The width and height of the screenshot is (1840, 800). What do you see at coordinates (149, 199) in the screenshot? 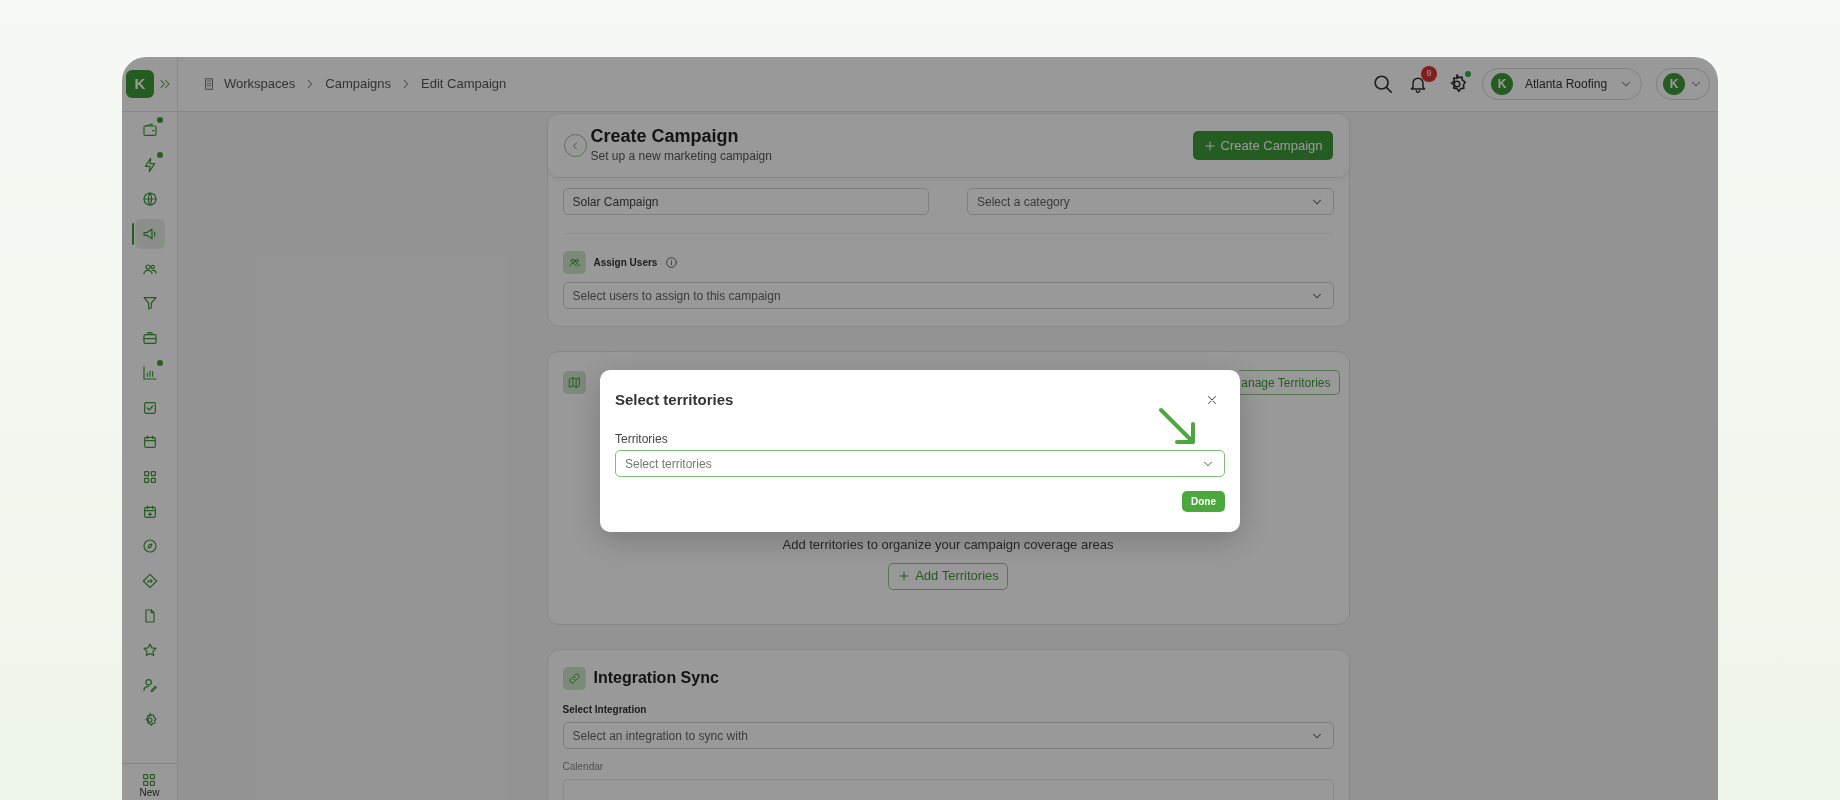
I see `globe-icon` at bounding box center [149, 199].